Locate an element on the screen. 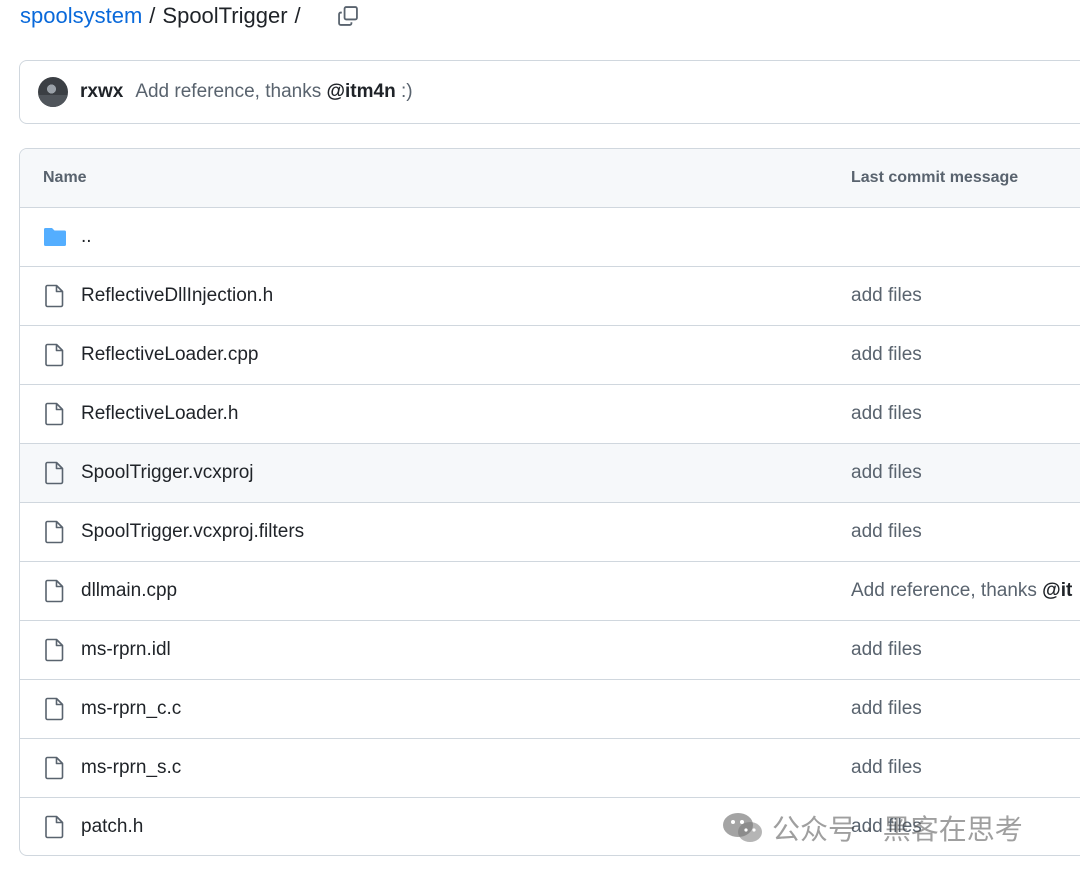 The height and width of the screenshot is (871, 1080). file-commit-message-text: Add reference, thanks is located at coordinates (947, 590).